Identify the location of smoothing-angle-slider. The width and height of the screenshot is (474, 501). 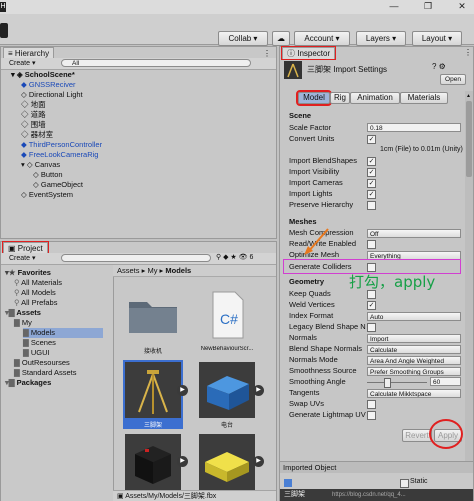
(397, 382).